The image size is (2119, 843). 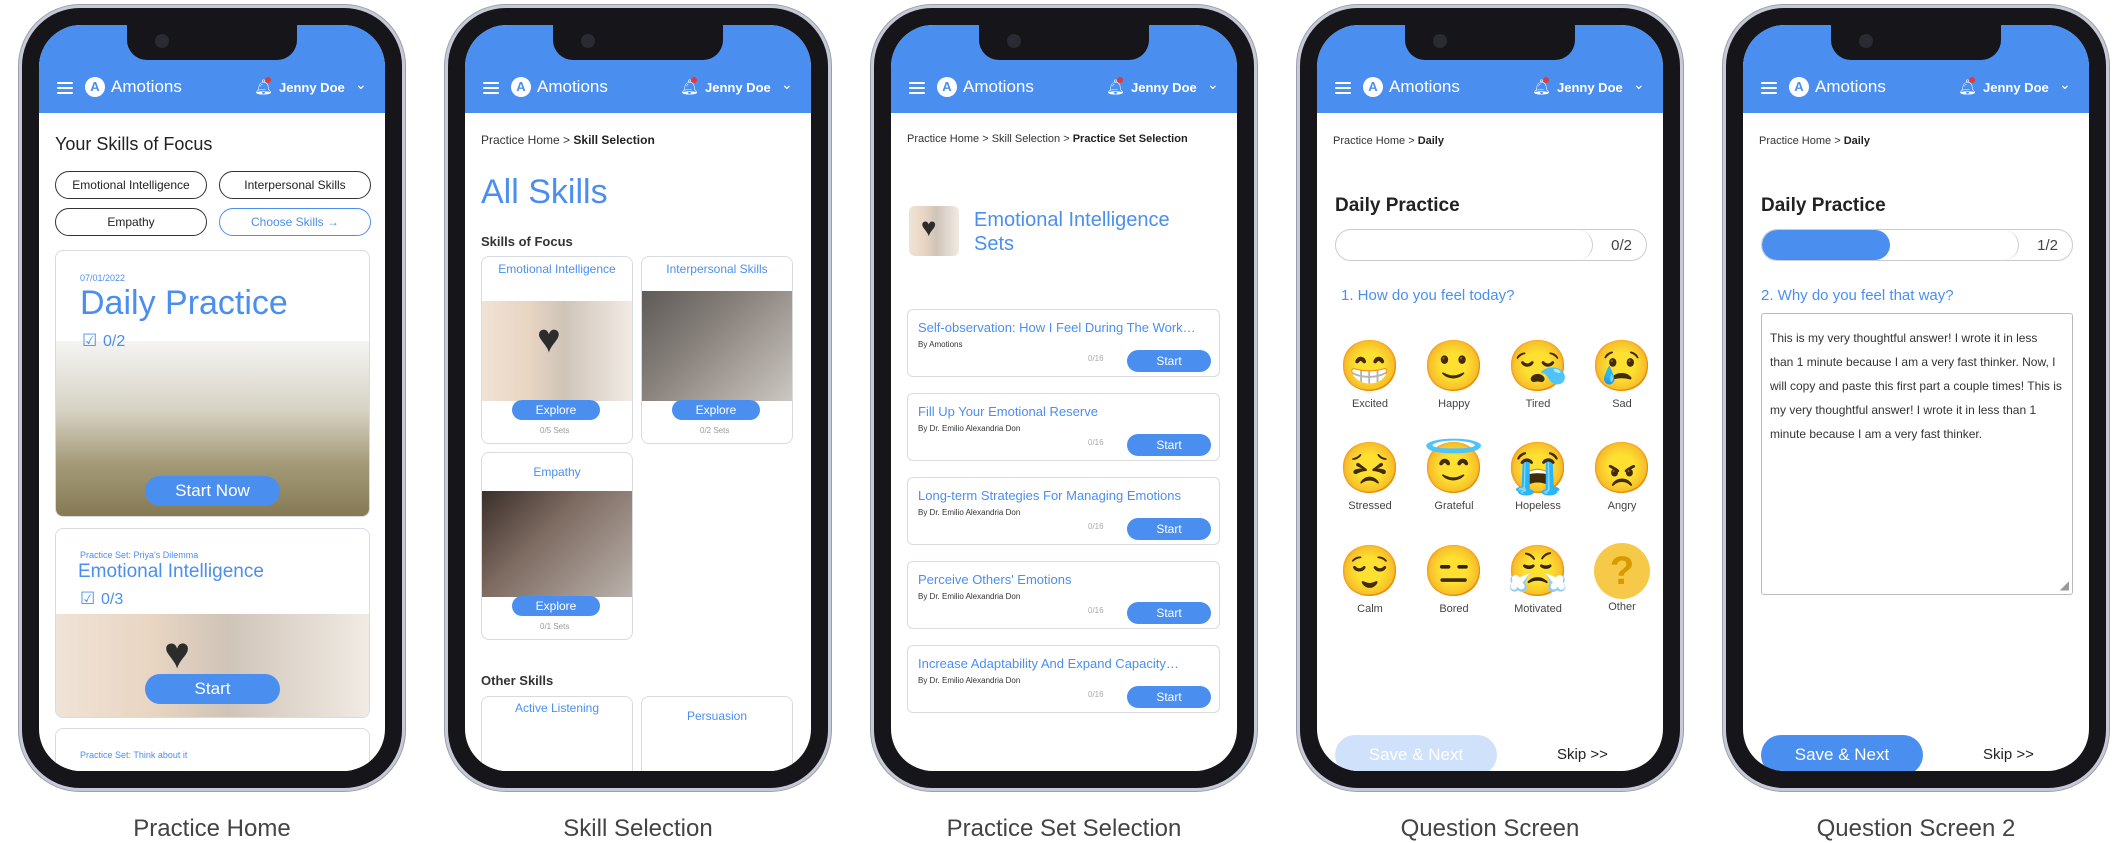 I want to click on emotion-option: 😤 Motivated, so click(x=1538, y=579).